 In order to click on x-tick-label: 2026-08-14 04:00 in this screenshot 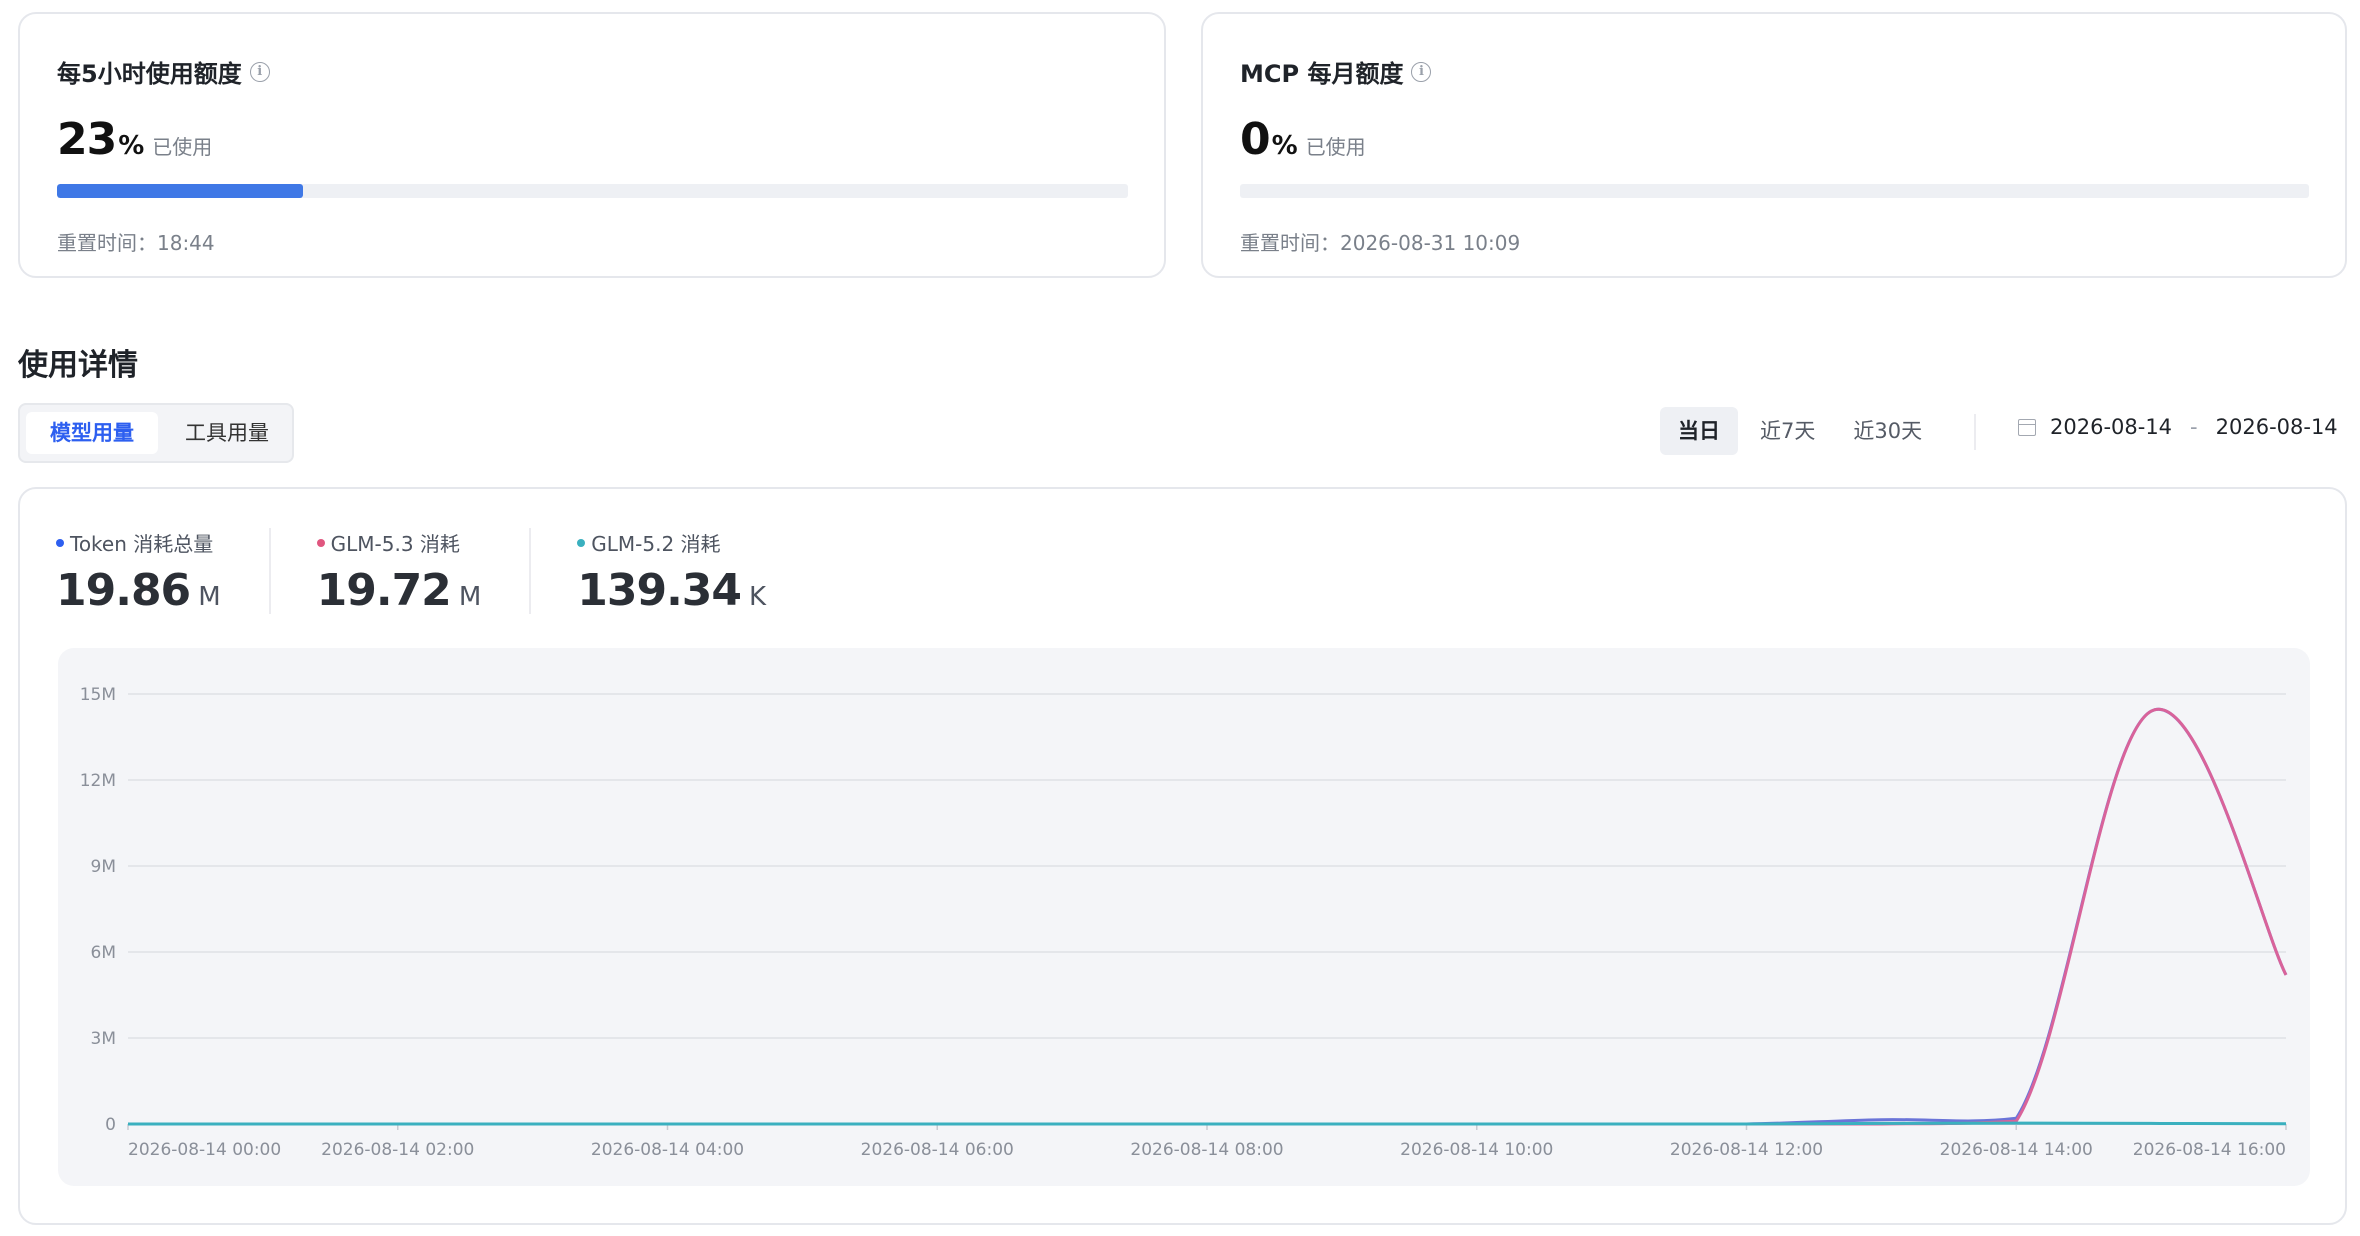, I will do `click(667, 1150)`.